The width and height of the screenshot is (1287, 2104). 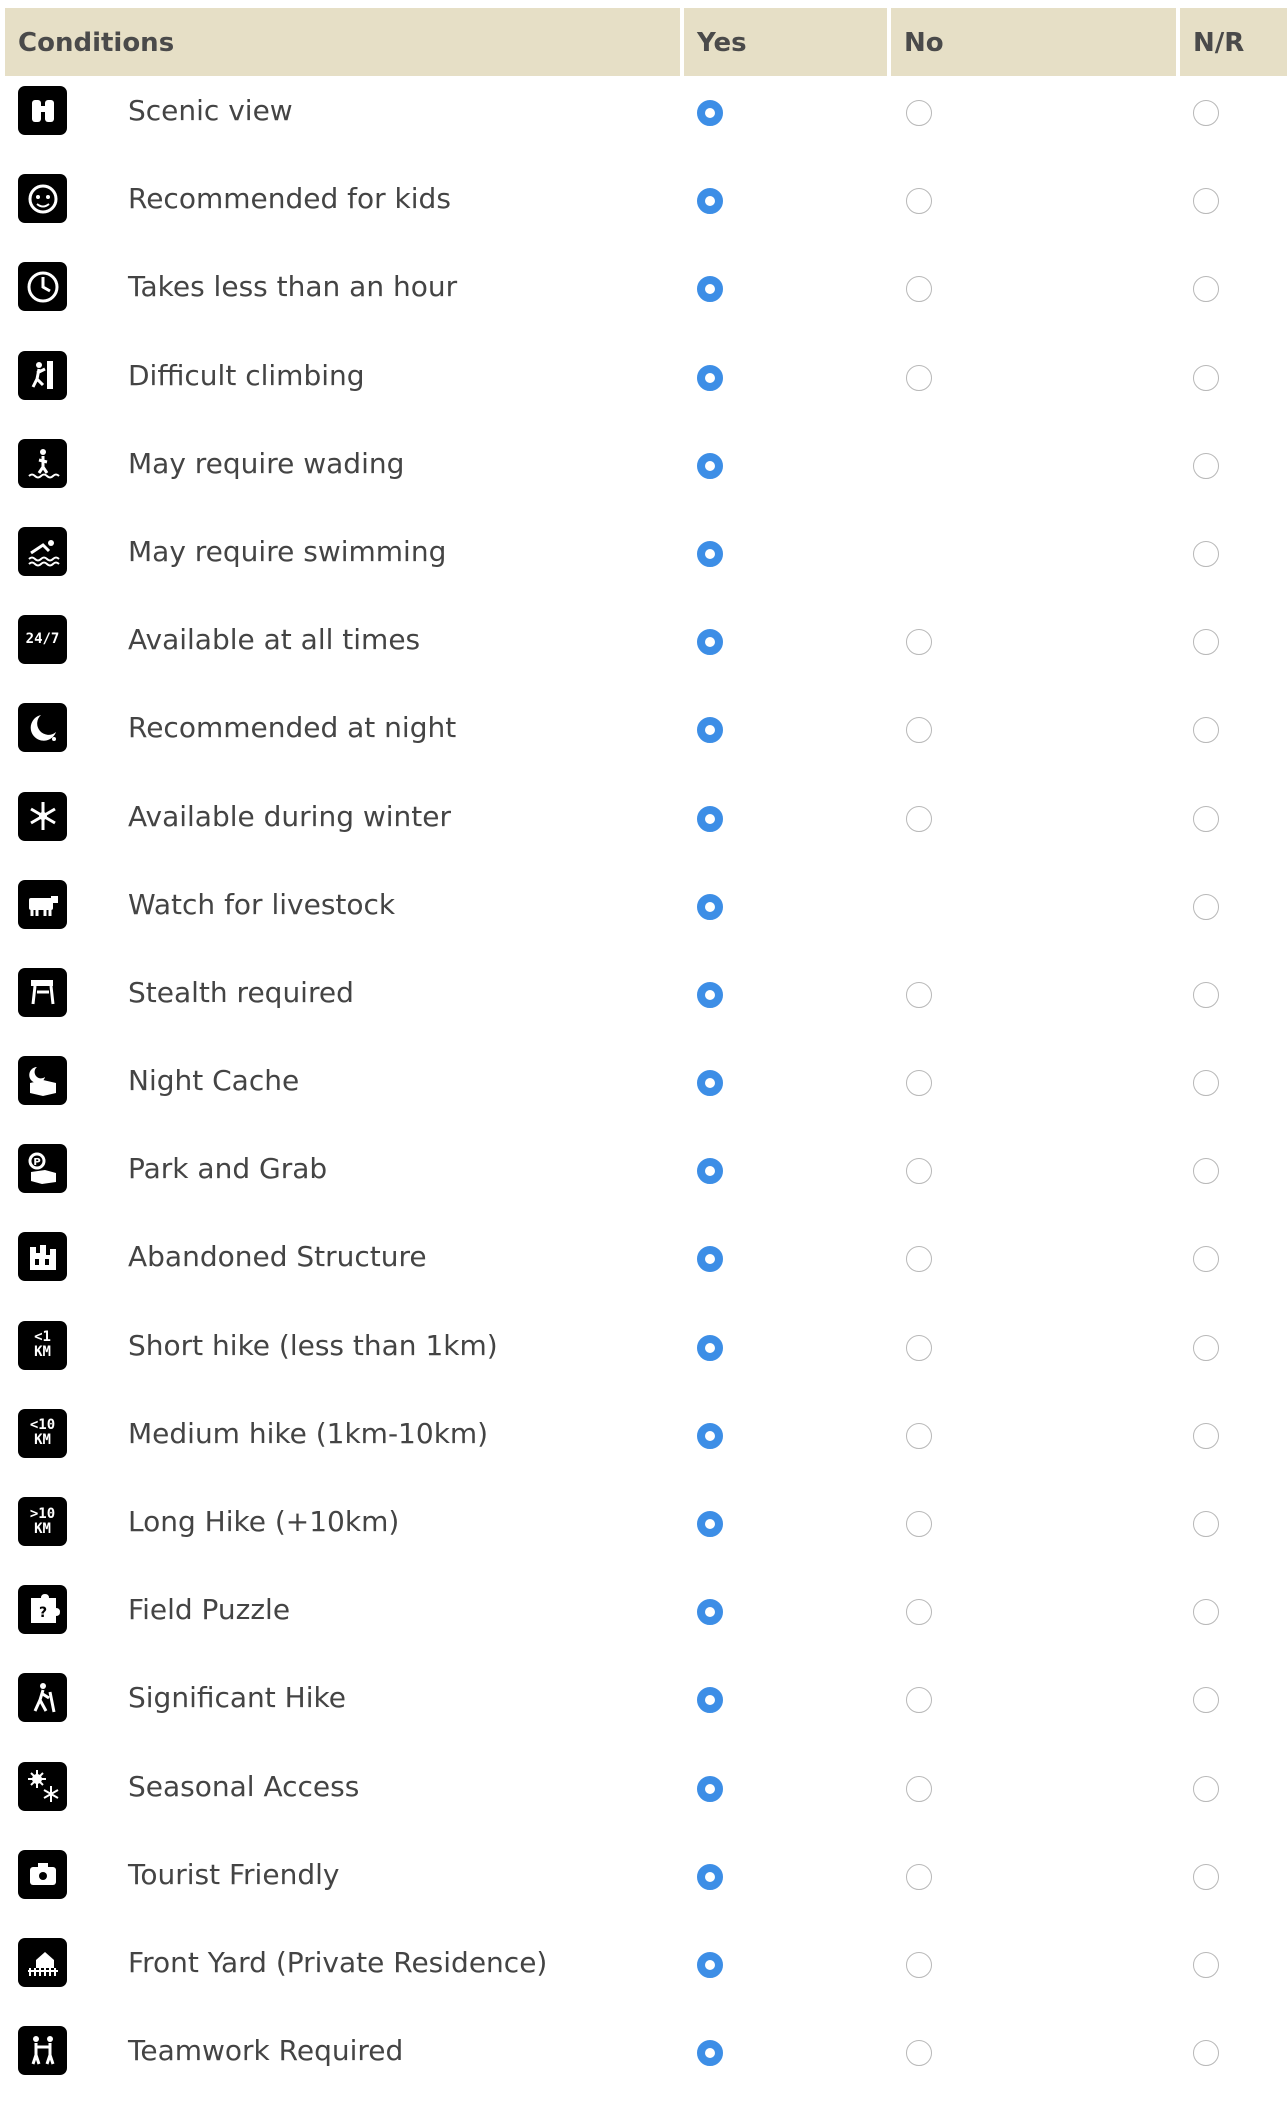 I want to click on binoculars-icon, so click(x=42, y=110).